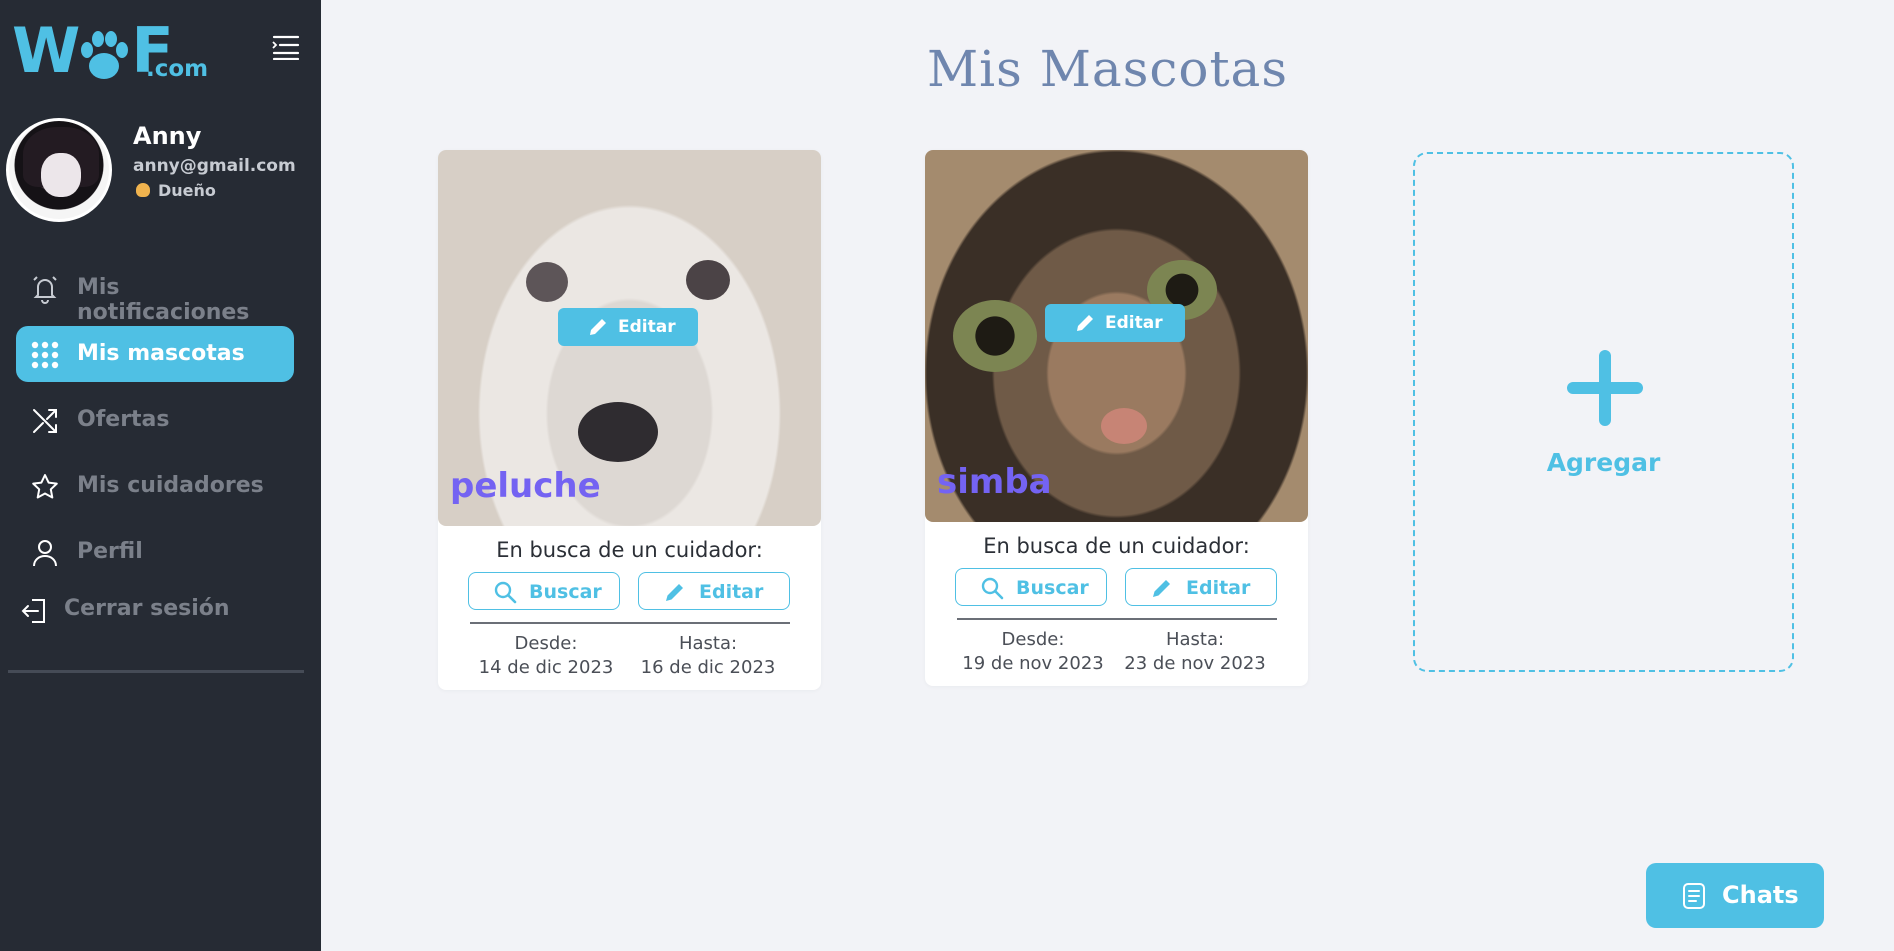 The image size is (1894, 951). I want to click on add-pet-label: Agregar, so click(1603, 462).